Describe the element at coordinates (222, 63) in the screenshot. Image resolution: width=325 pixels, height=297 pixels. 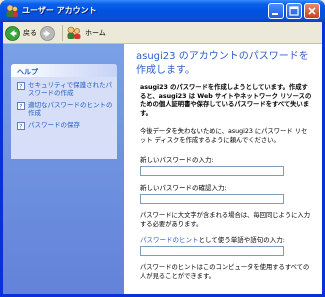
I see `page-title: asugi23 のアカウントのパスワードを作成します。` at that location.